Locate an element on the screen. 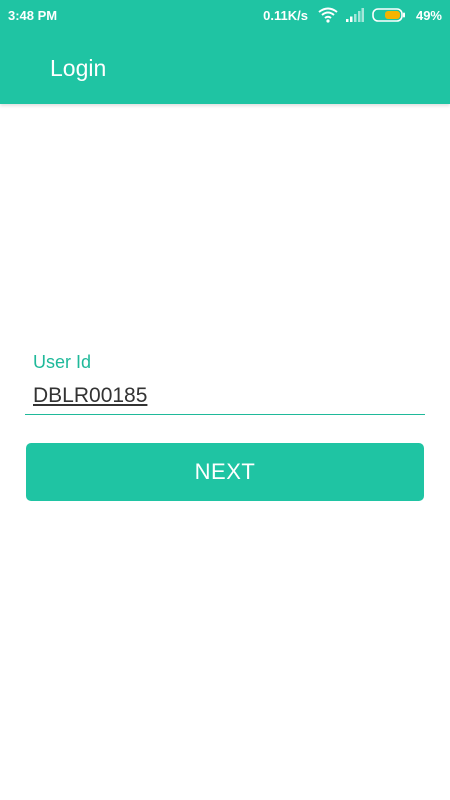 The image size is (450, 800). battery-percent: 49% is located at coordinates (428, 15).